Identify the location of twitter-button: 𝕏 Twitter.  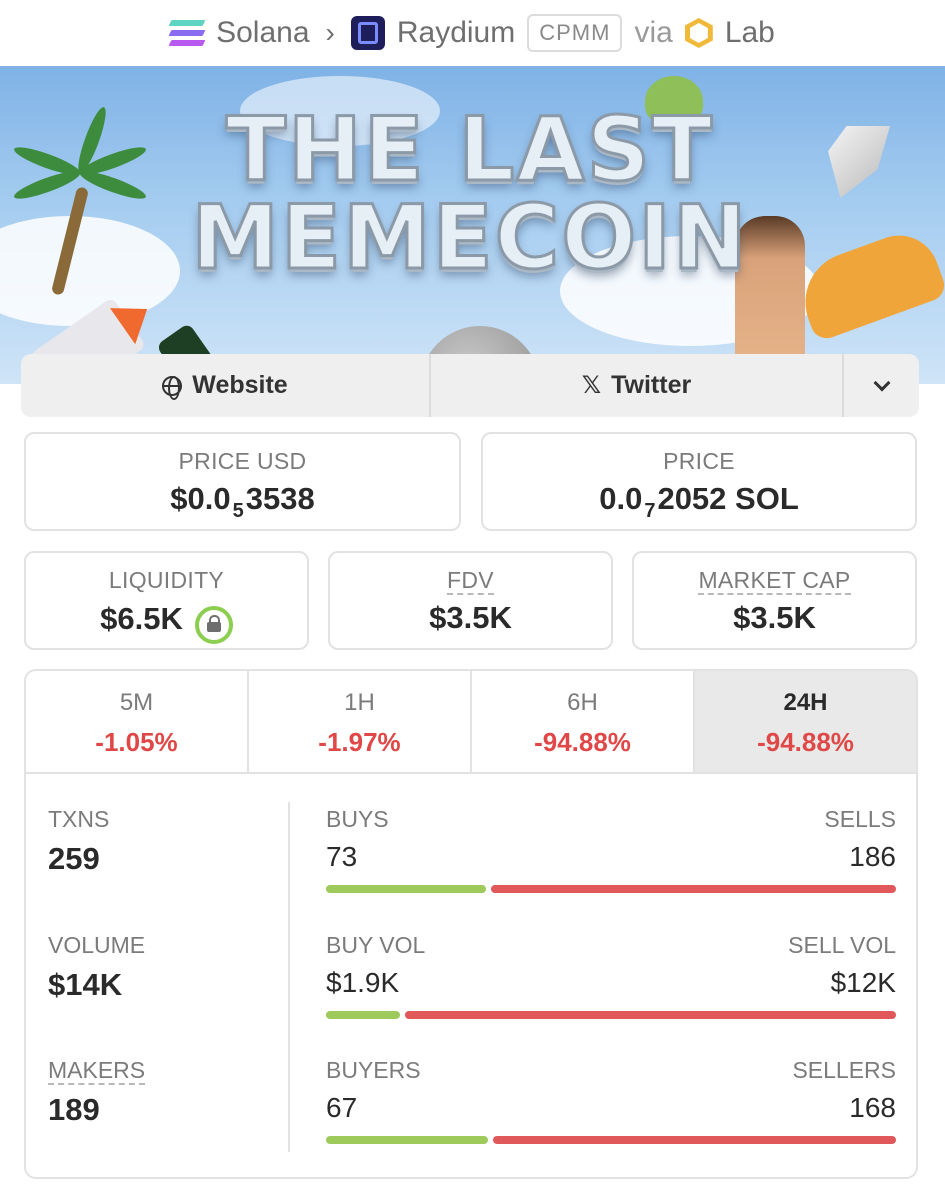
(637, 385).